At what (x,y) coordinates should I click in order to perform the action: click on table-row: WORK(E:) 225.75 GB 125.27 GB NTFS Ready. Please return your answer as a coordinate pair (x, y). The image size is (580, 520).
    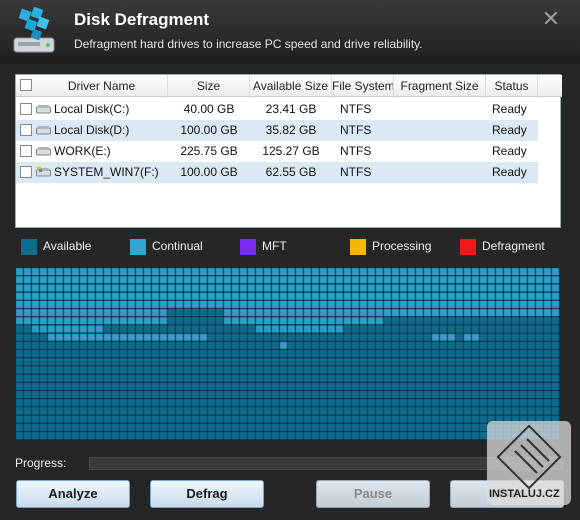
    Looking at the image, I should click on (277, 151).